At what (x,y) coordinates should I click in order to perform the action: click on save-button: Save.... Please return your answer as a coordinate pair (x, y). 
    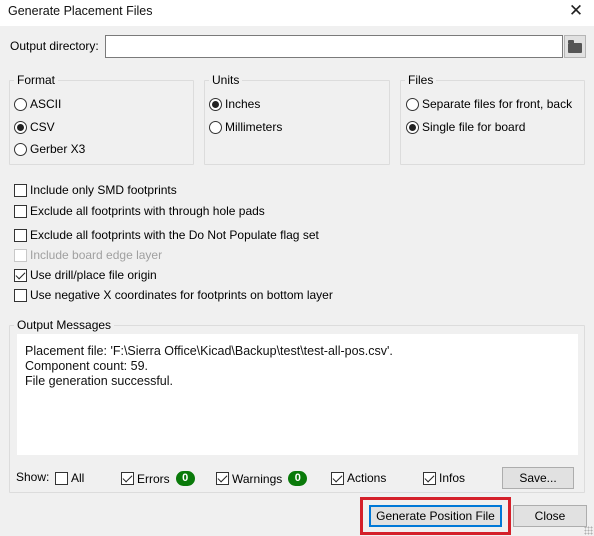
    Looking at the image, I should click on (538, 478).